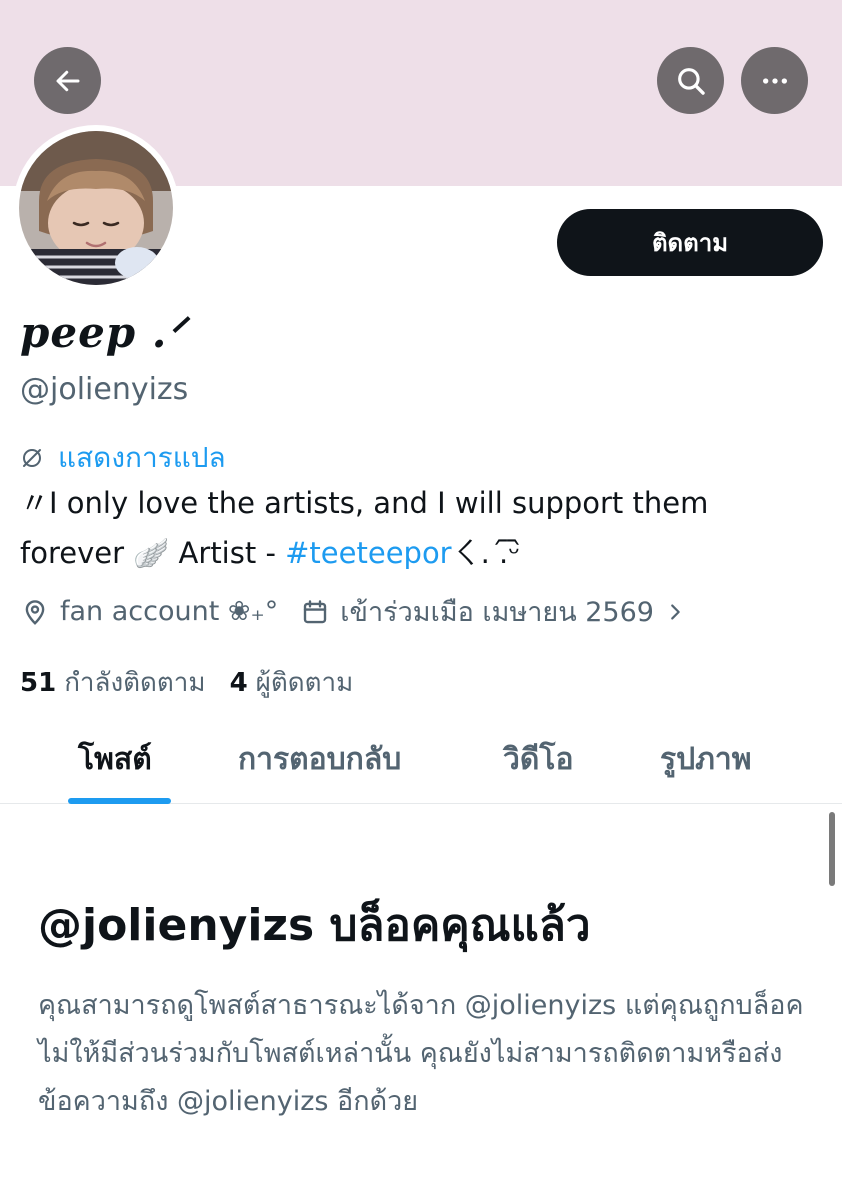 The image size is (842, 1199). I want to click on location: fan account ❀₊°, so click(149, 611).